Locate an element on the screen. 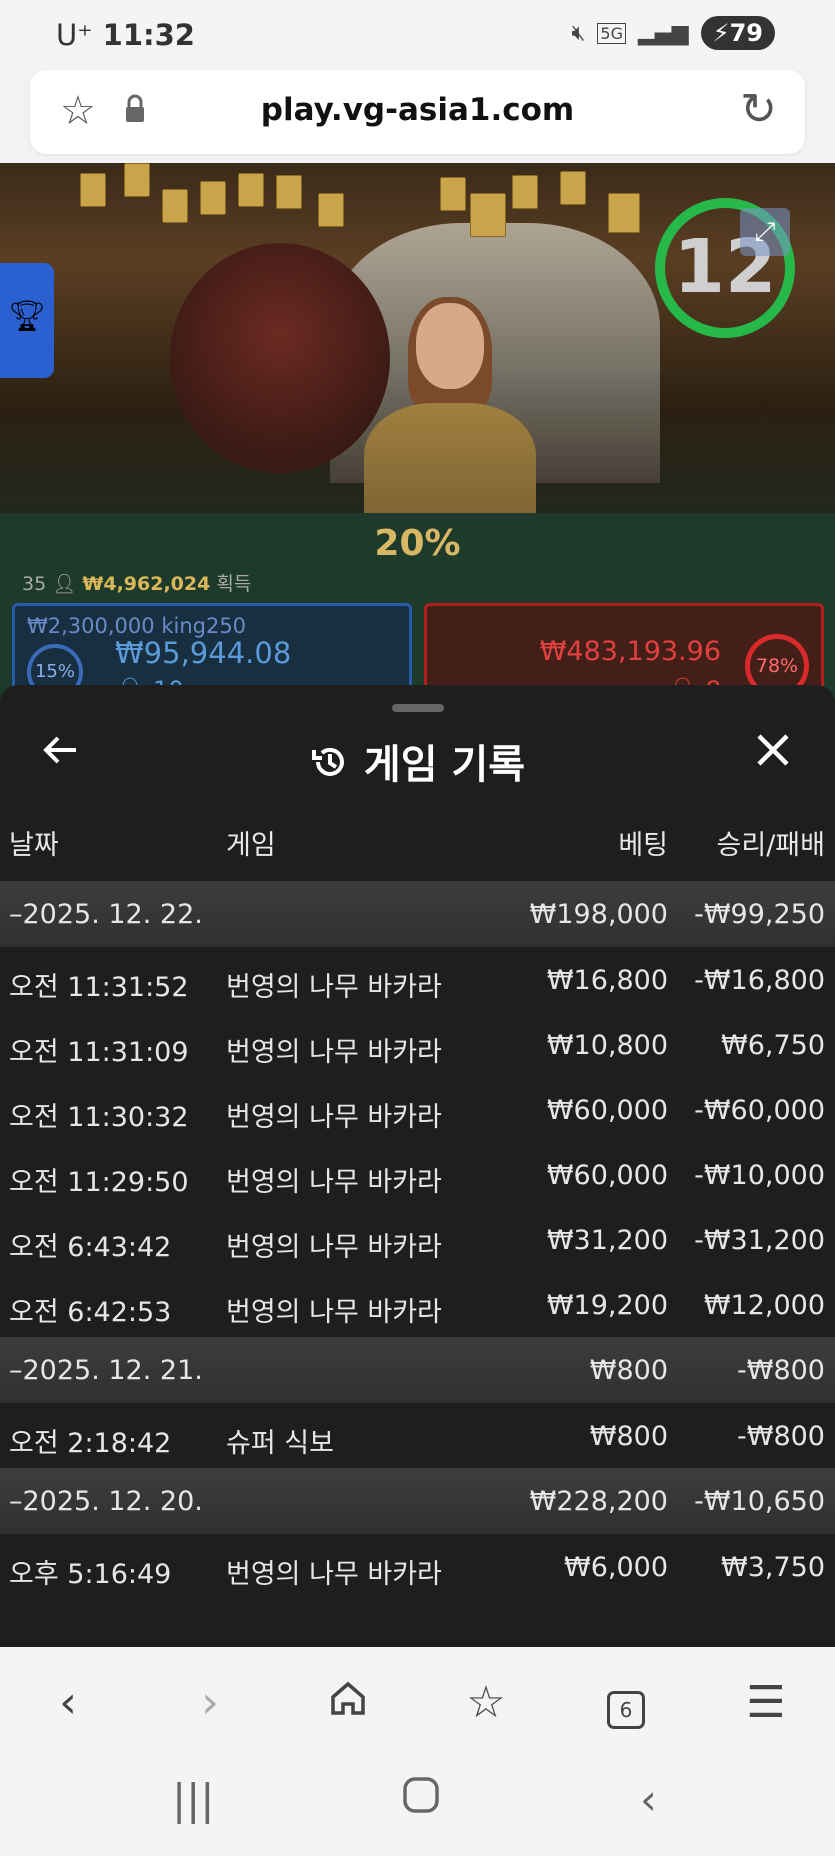 The image size is (835, 1856). row-date: 오전 2:18:42 is located at coordinates (90, 1443).